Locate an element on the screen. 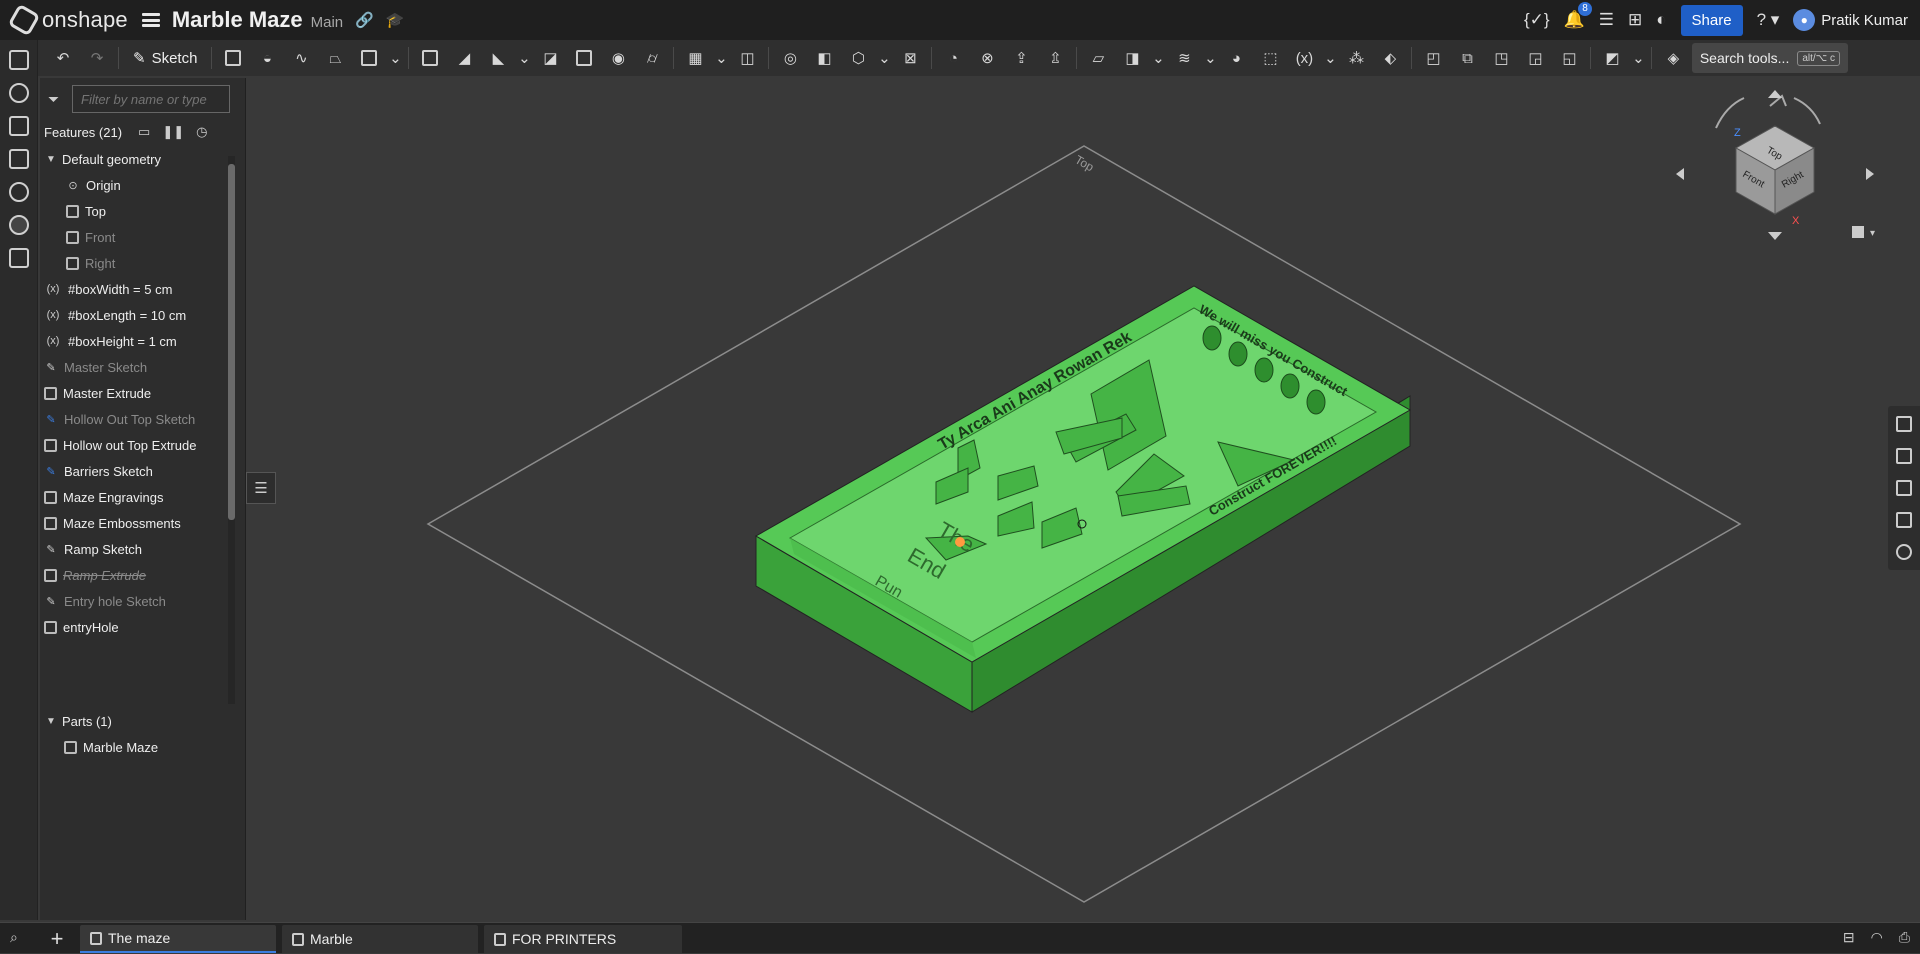 The width and height of the screenshot is (1920, 954). transform-icon: ⬡ is located at coordinates (858, 58).